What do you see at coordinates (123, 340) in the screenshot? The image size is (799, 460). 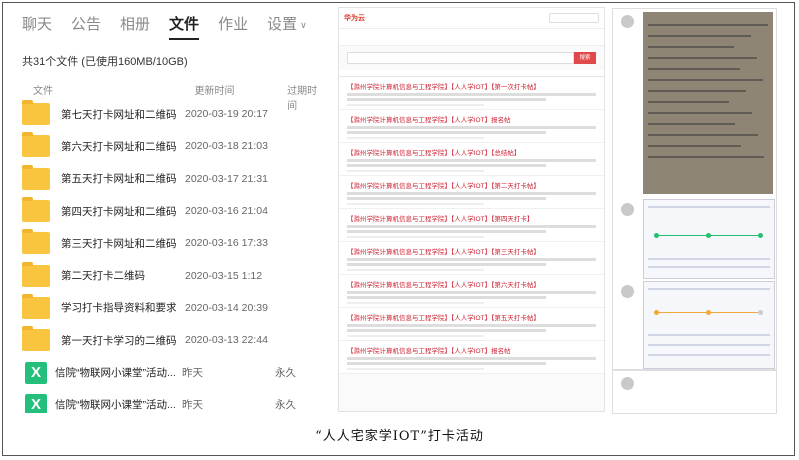 I see `file-name: 第一天打卡学习的二维码` at bounding box center [123, 340].